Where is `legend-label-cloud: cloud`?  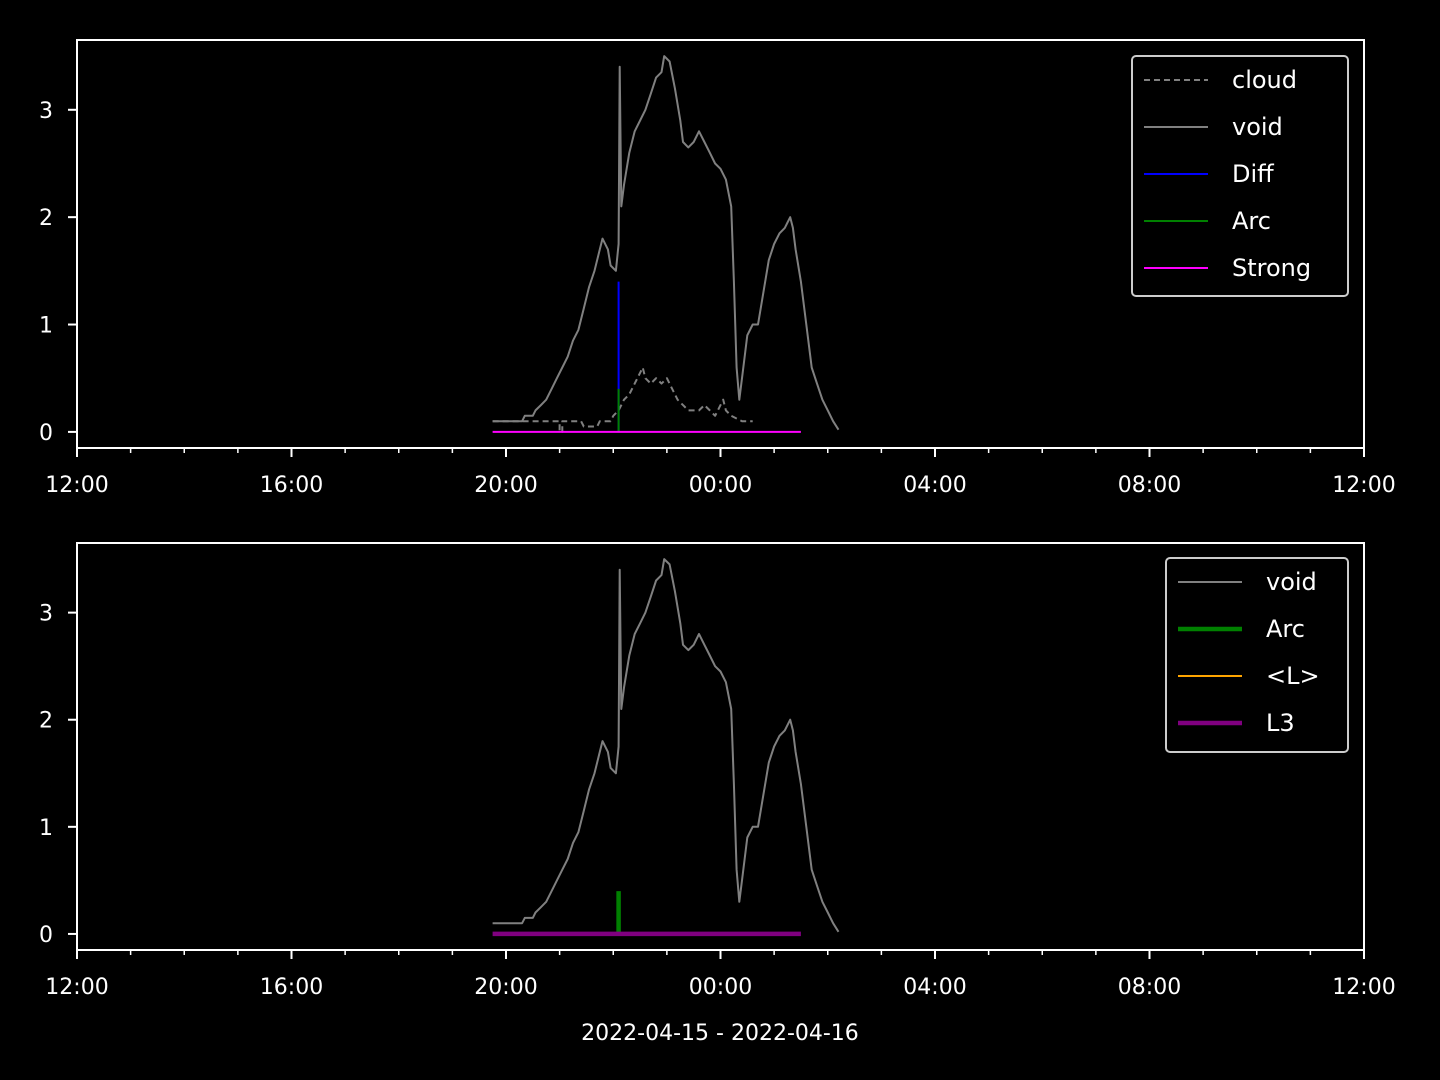 legend-label-cloud: cloud is located at coordinates (1264, 80).